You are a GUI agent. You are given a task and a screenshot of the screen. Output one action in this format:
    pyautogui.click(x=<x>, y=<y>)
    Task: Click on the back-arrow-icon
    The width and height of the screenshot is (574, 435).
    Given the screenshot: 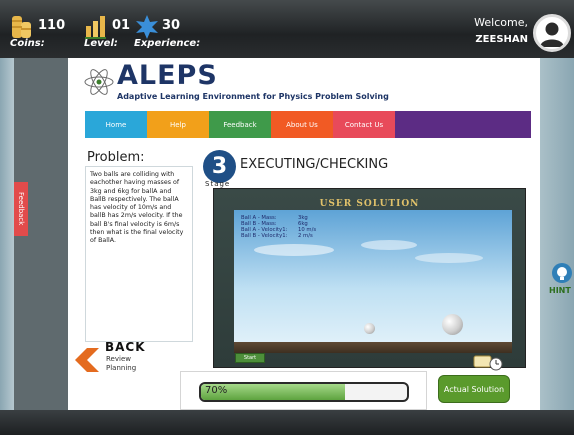 What is the action you would take?
    pyautogui.click(x=87, y=360)
    